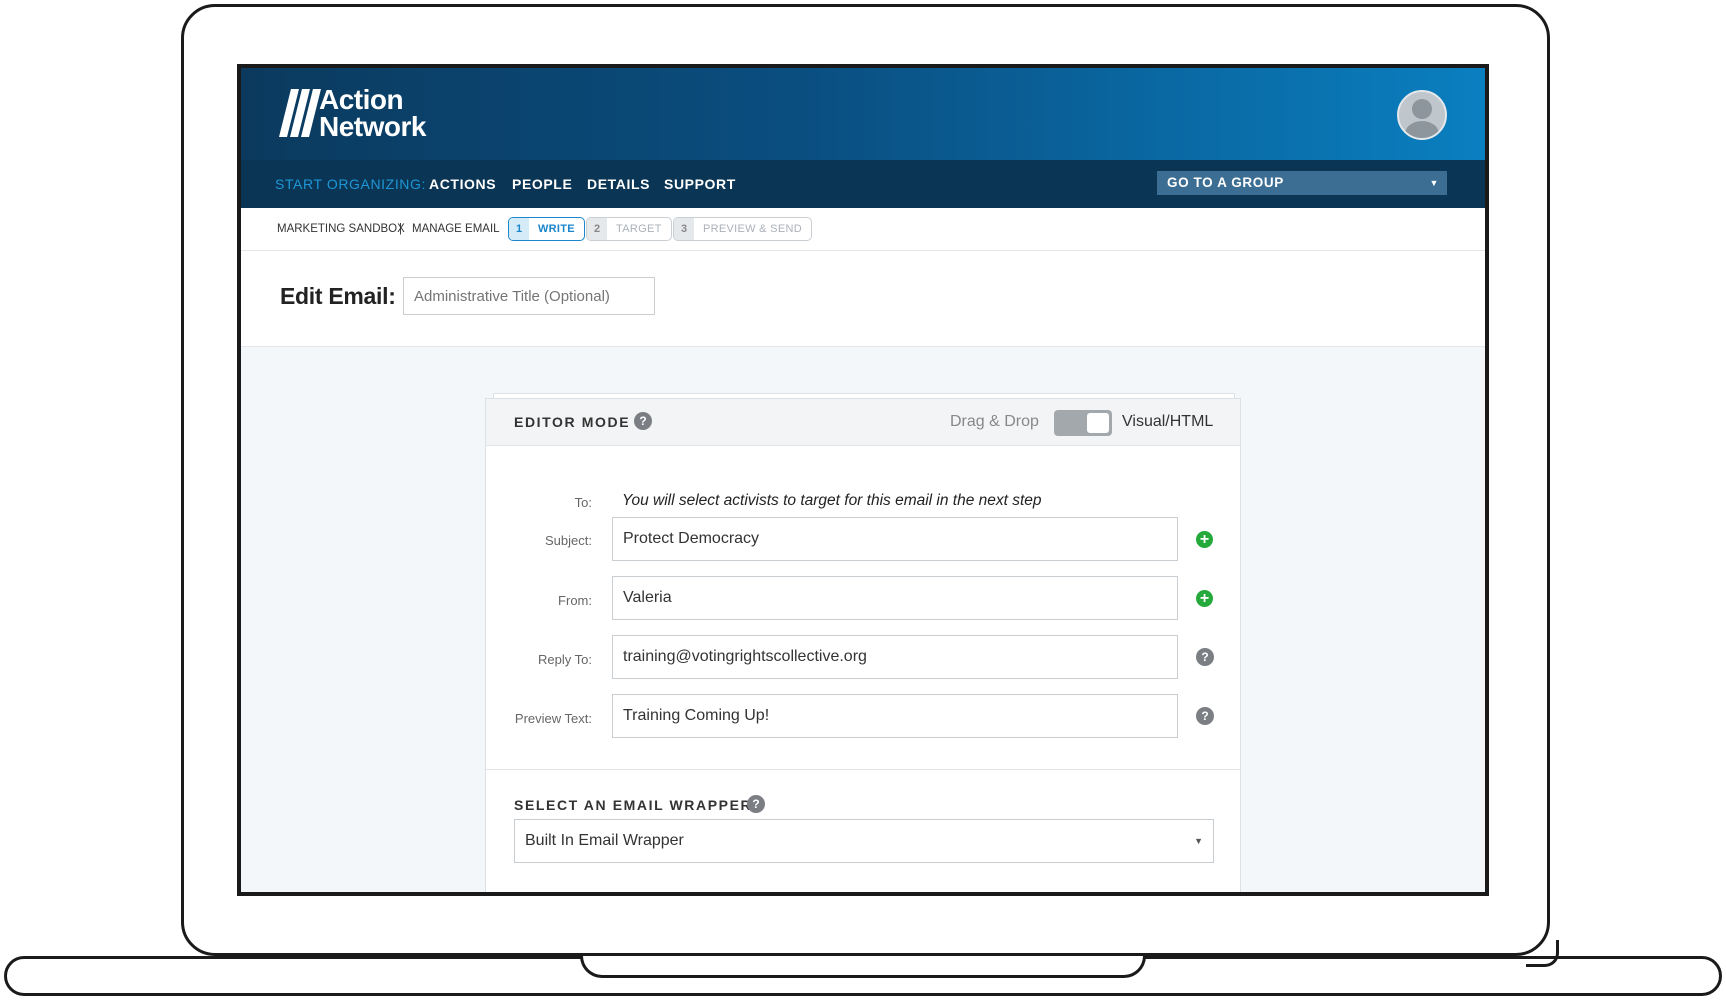 This screenshot has height=1000, width=1726. Describe the element at coordinates (643, 421) in the screenshot. I see `editor-mode-help-icon: ?` at that location.